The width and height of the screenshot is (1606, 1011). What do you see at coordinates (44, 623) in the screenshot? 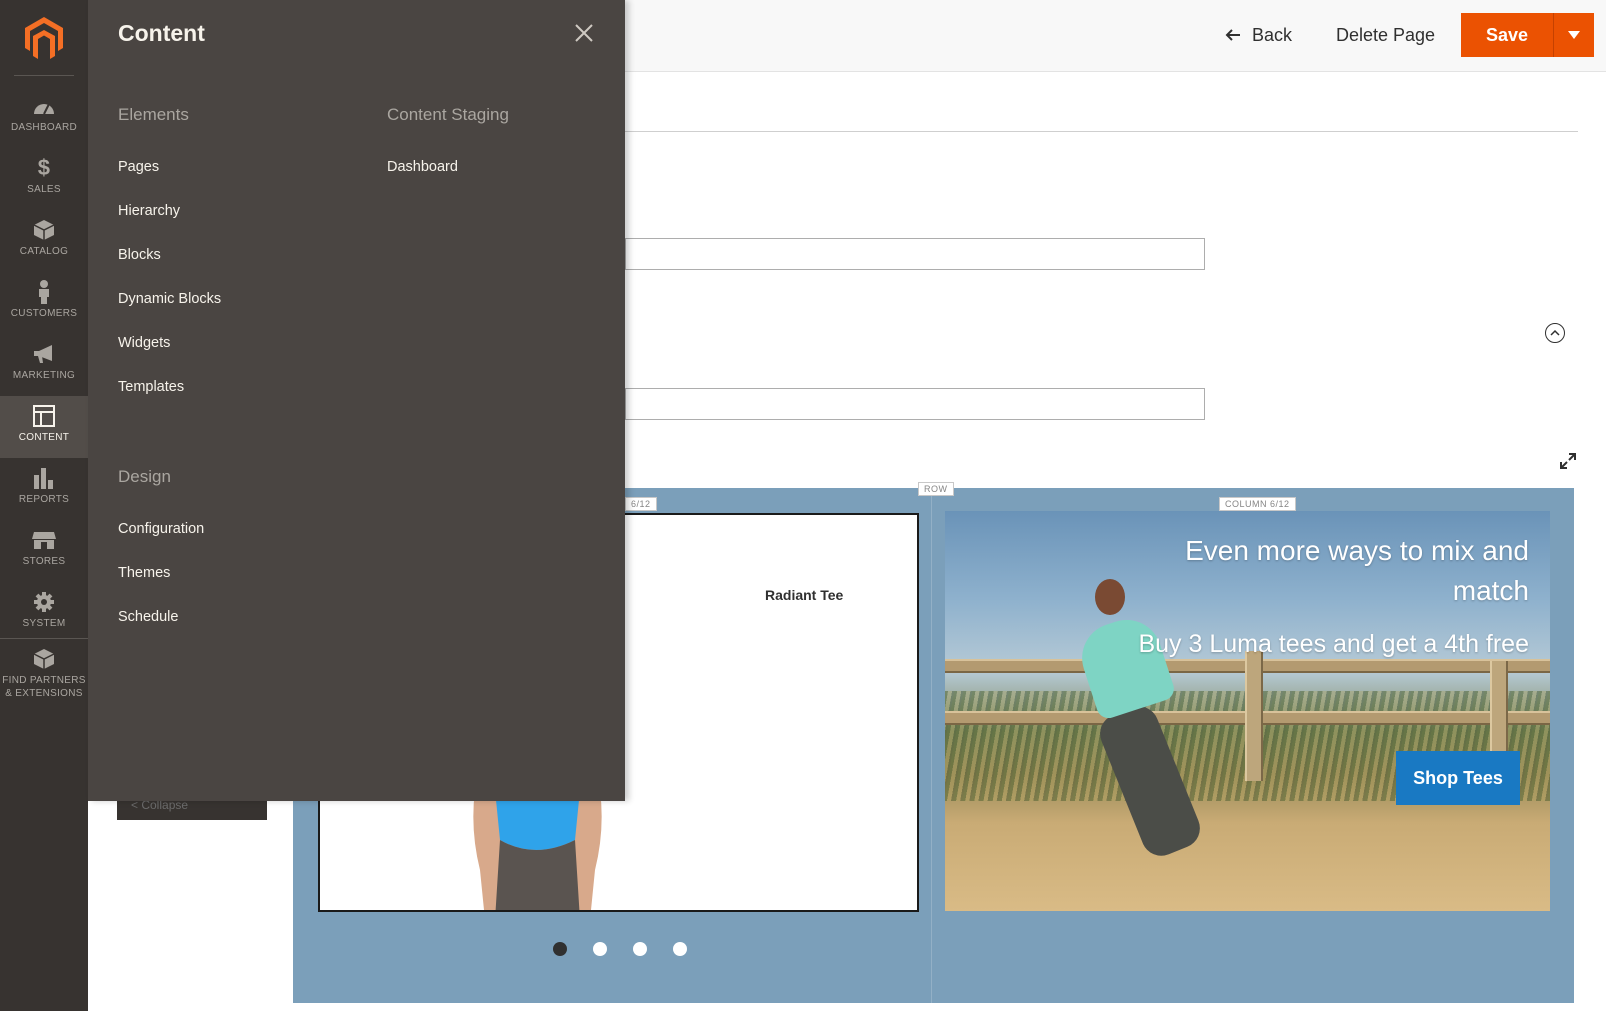
I see `sidebar-item-label: SYSTEM` at bounding box center [44, 623].